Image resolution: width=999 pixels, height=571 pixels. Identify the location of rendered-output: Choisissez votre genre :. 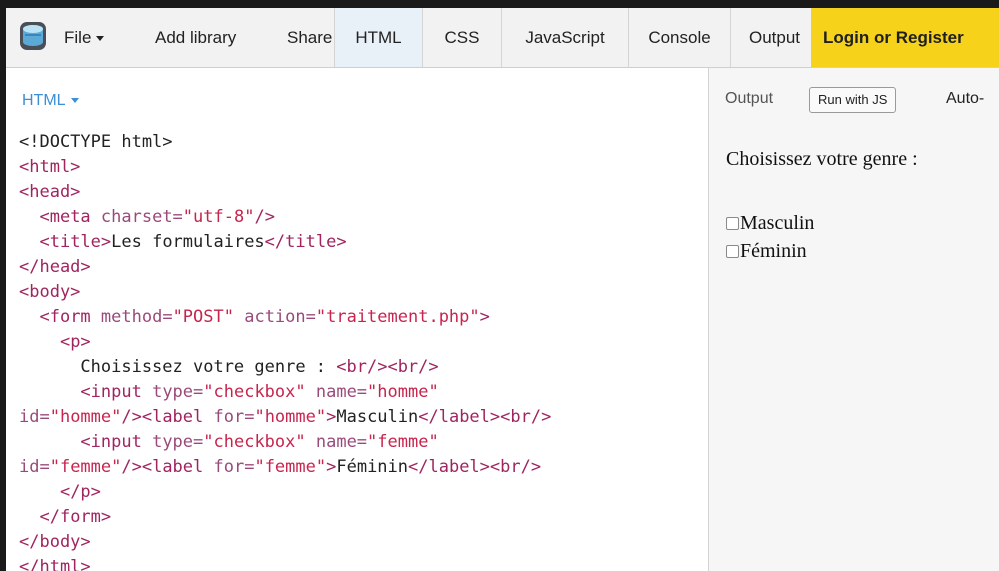
(822, 159).